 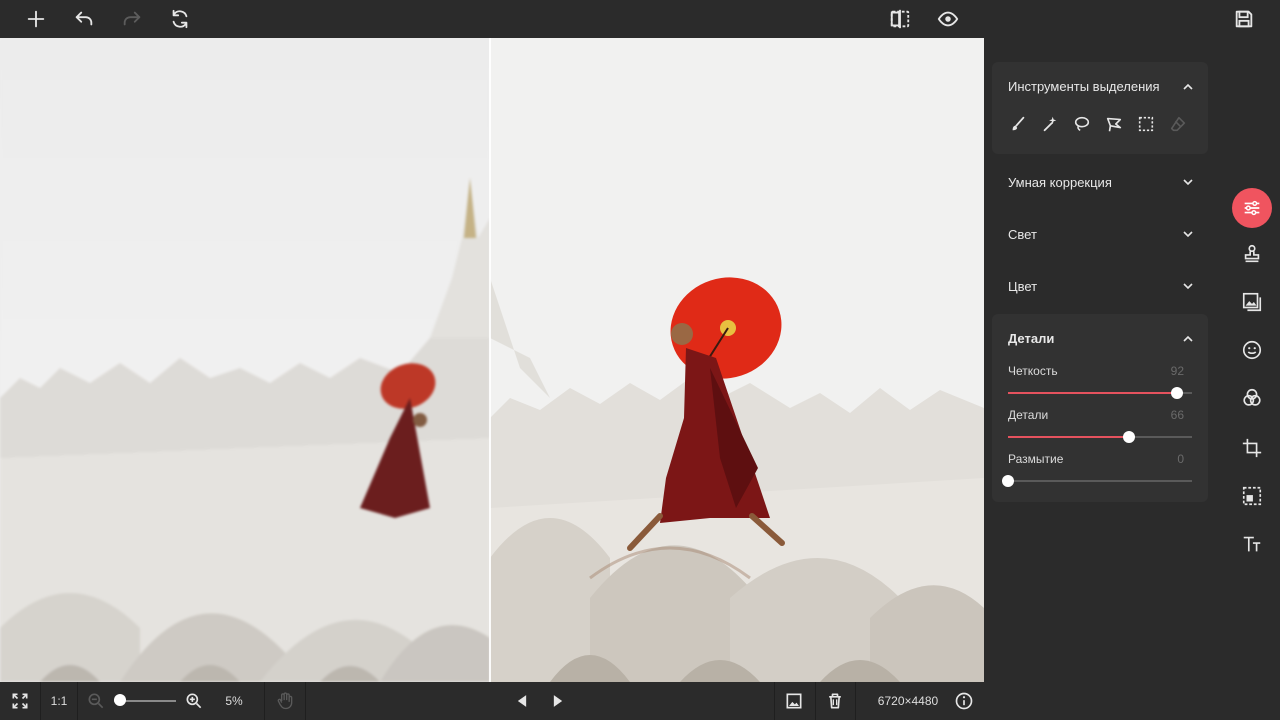 I want to click on details-label: Детали, so click(x=1028, y=415).